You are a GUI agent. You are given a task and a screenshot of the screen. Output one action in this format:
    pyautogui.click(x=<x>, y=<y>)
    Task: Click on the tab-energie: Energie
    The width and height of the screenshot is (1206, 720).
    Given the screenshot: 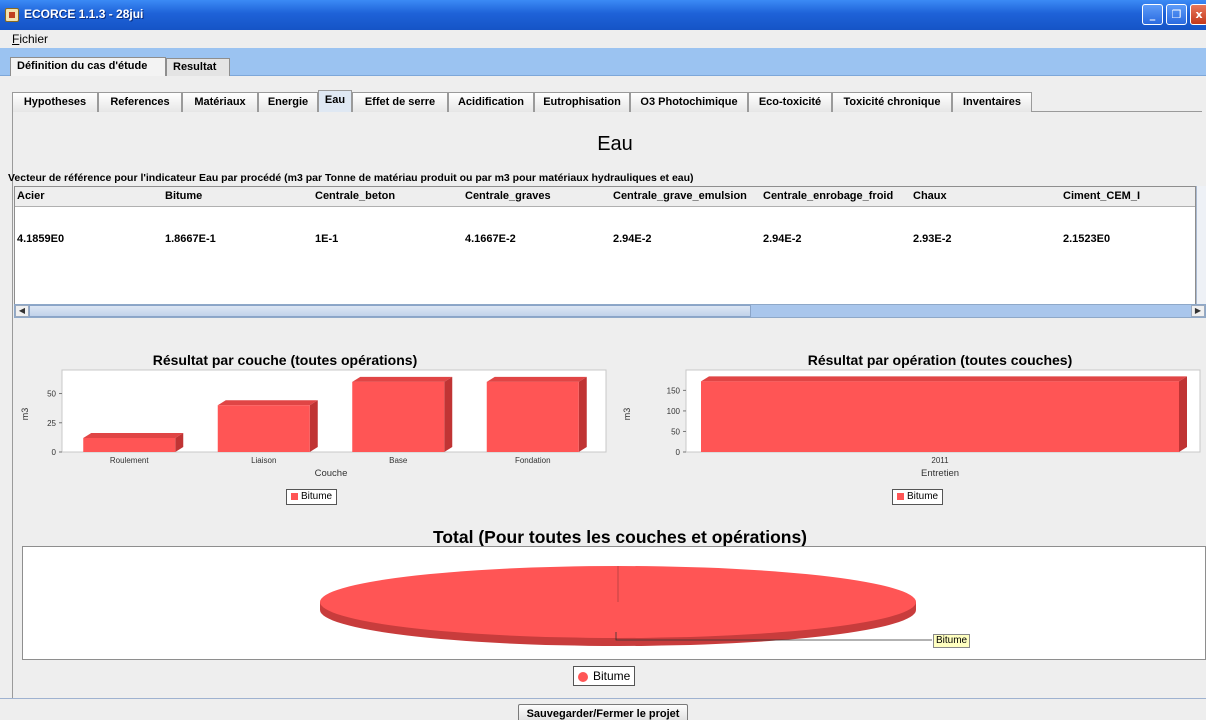 What is the action you would take?
    pyautogui.click(x=288, y=102)
    